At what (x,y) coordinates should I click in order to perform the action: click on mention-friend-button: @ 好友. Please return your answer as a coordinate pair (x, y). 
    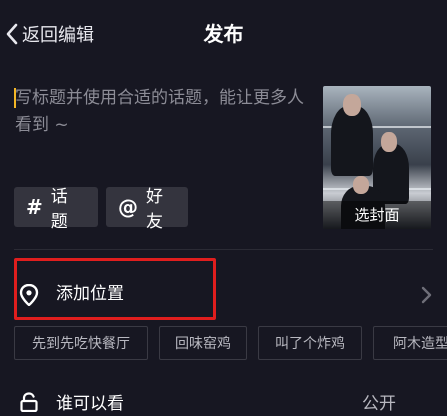
    Looking at the image, I should click on (147, 209).